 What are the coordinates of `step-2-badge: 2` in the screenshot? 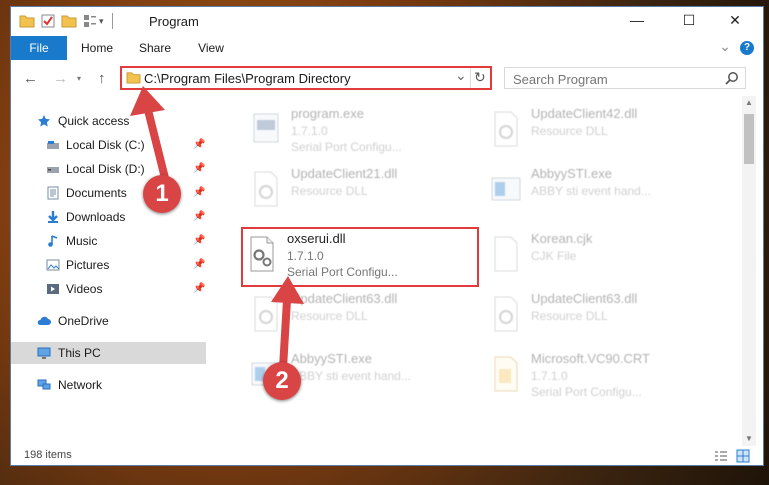 It's located at (282, 381).